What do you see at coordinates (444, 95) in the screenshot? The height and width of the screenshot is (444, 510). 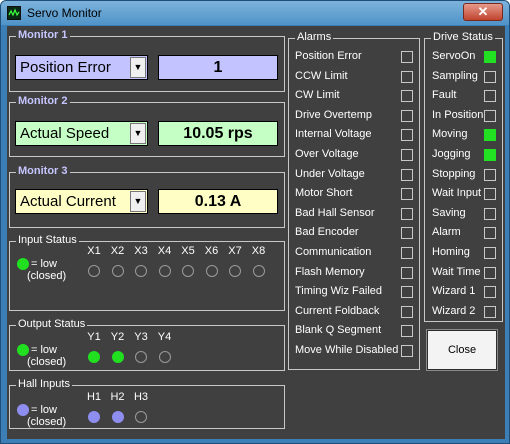 I see `drive-status-item-label: Fault` at bounding box center [444, 95].